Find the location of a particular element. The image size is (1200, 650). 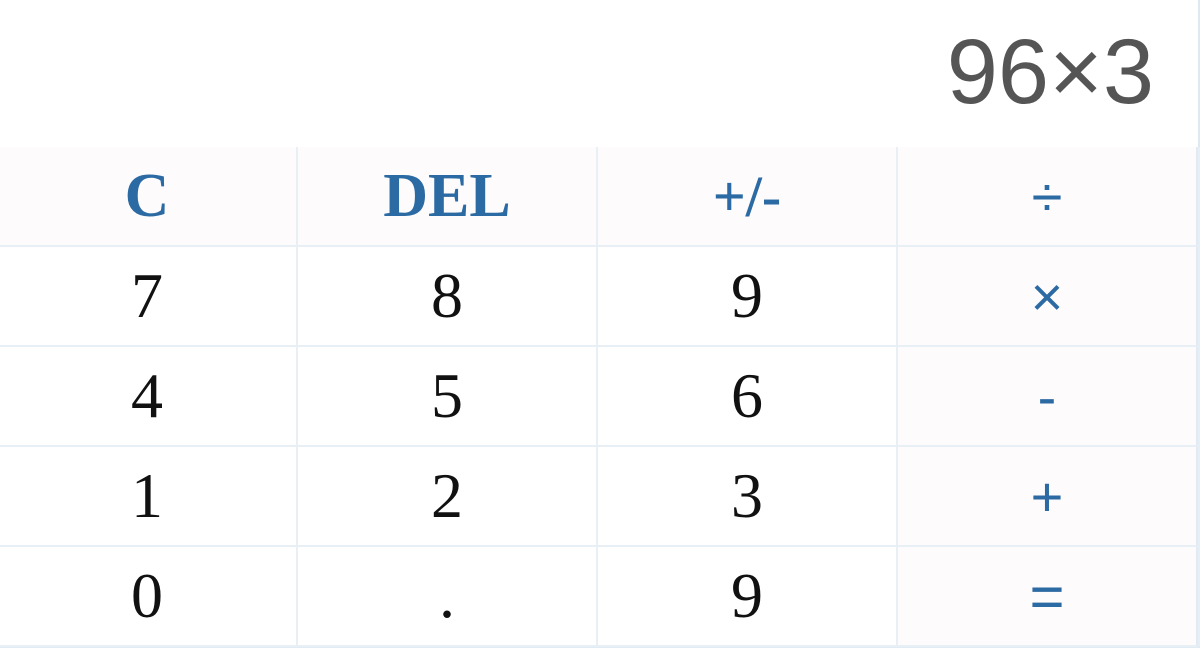

digit-3-button: 3 is located at coordinates (748, 497).